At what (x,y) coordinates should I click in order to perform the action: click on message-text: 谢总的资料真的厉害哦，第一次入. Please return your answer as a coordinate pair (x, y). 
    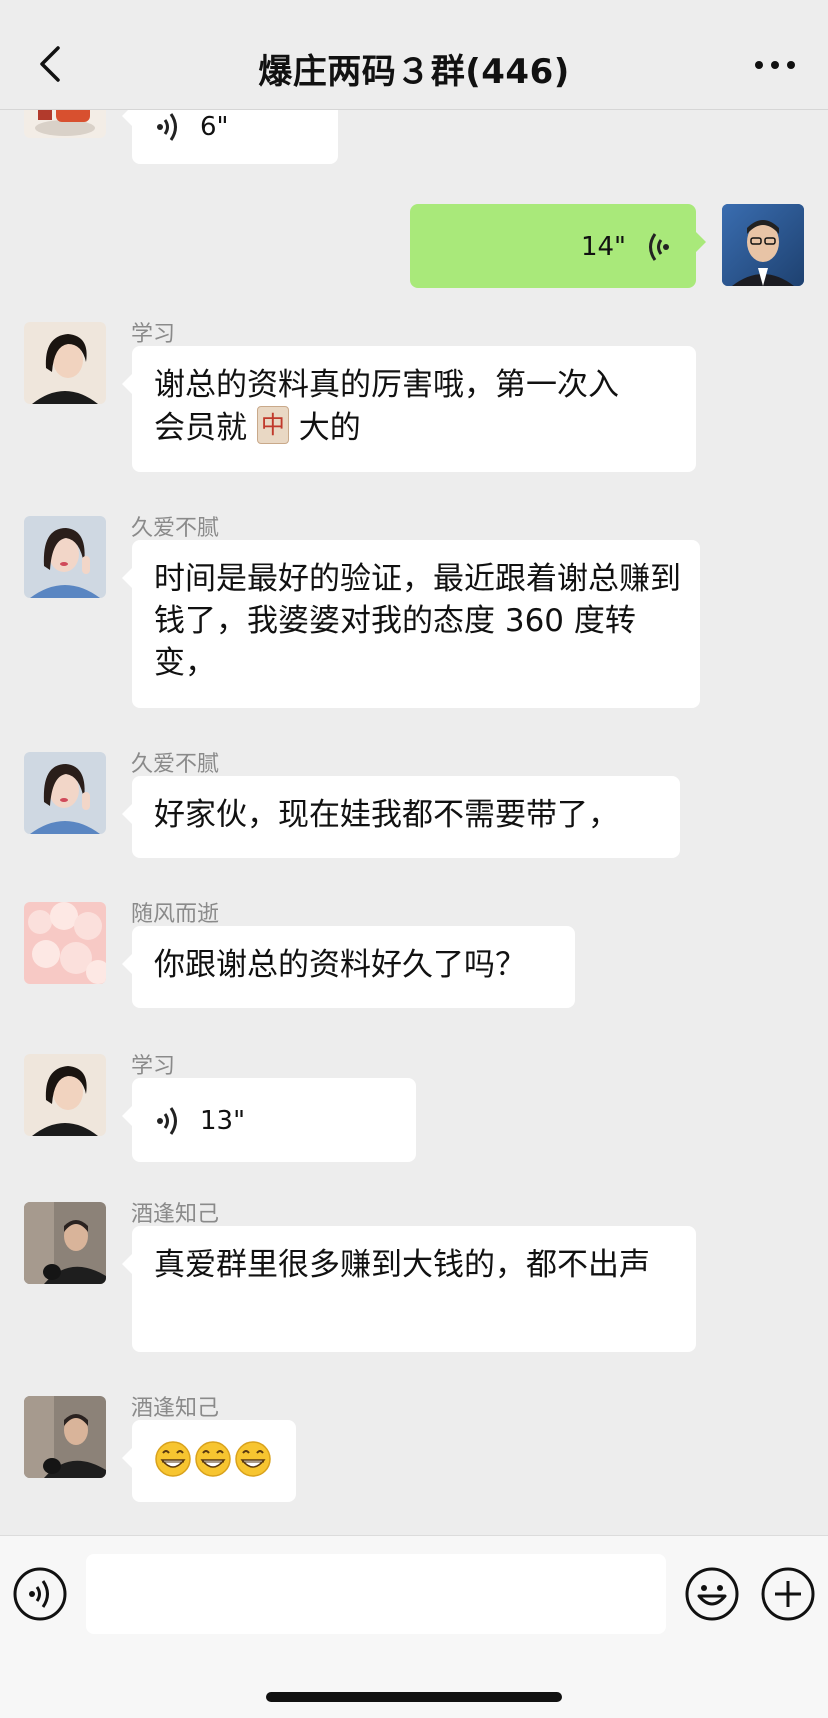
    Looking at the image, I should click on (386, 385).